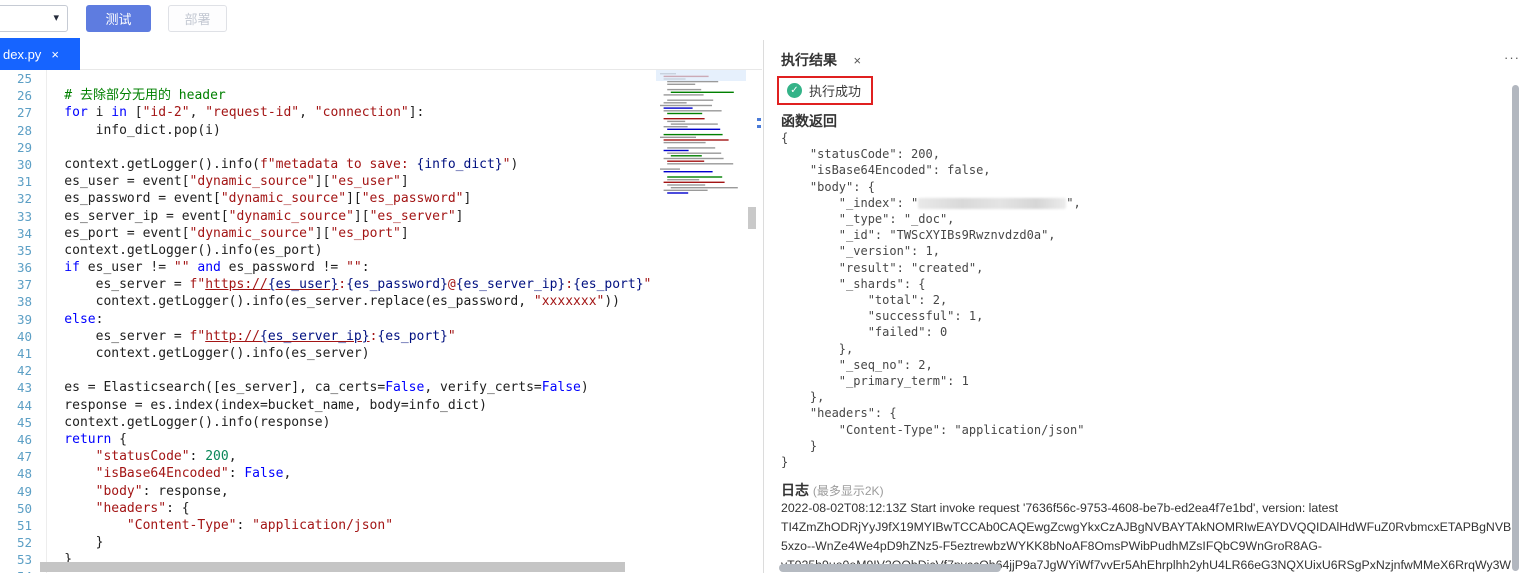 Image resolution: width=1536 pixels, height=573 pixels. Describe the element at coordinates (381, 422) in the screenshot. I see `code-line: 45 context.getLogger().info(response)` at that location.